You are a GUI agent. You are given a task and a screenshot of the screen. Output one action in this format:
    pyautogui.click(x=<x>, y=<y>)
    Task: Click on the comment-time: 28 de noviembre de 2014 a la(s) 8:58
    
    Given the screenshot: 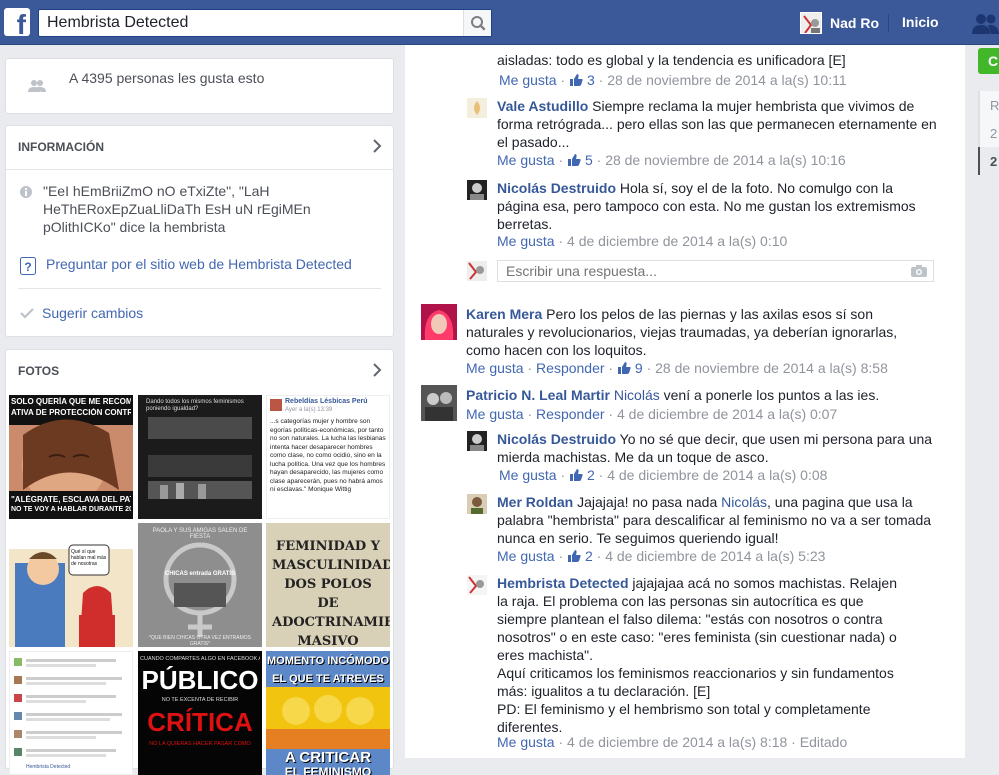 What is the action you would take?
    pyautogui.click(x=771, y=368)
    